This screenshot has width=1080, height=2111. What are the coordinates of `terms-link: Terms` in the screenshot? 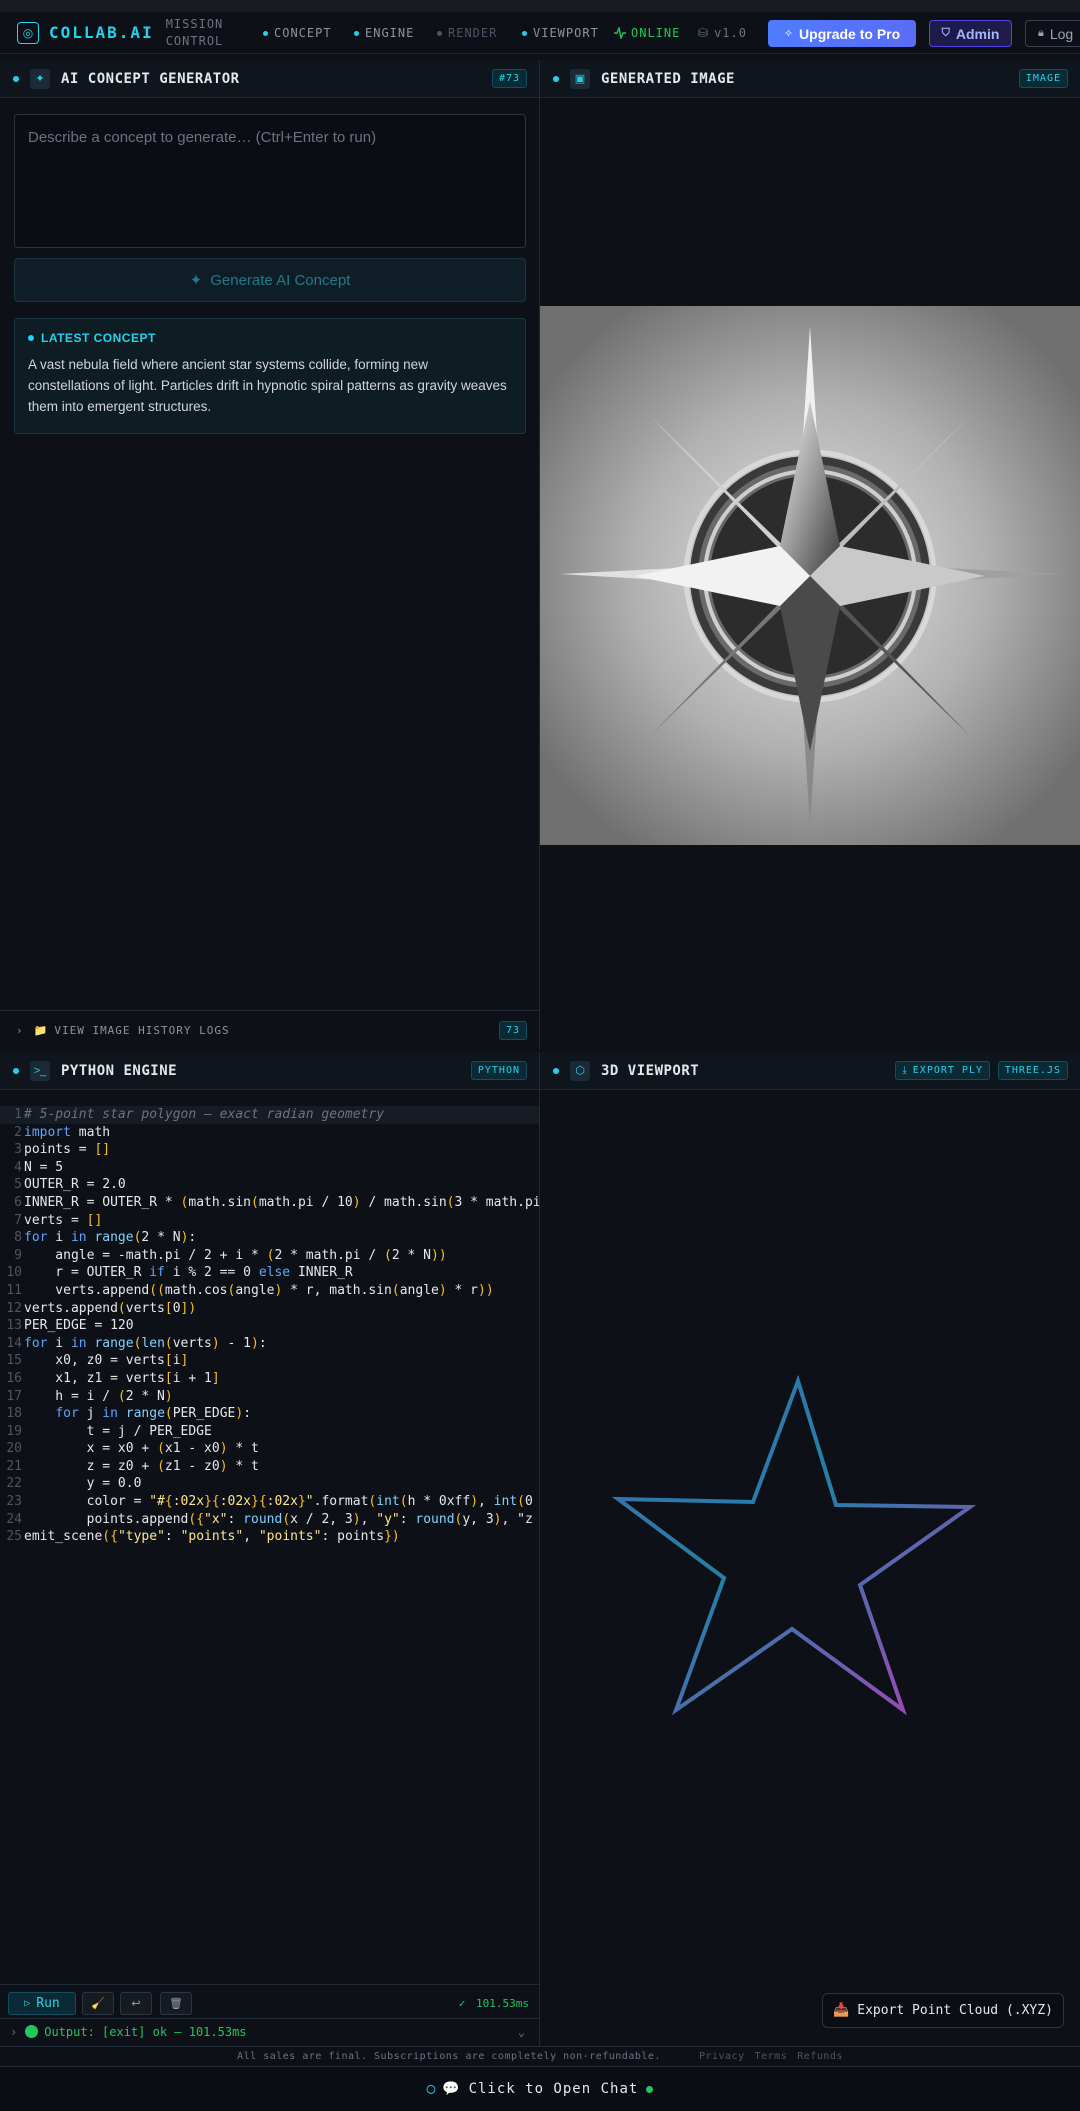 It's located at (771, 2056).